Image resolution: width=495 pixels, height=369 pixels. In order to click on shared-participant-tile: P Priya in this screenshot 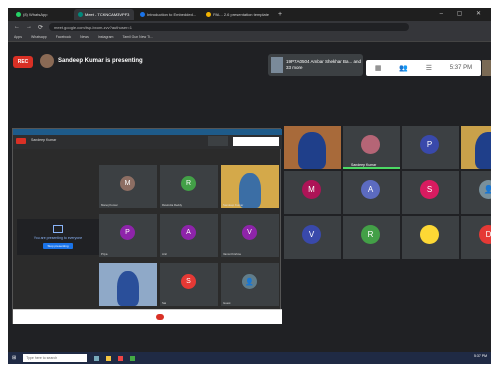, I will do `click(128, 235)`.